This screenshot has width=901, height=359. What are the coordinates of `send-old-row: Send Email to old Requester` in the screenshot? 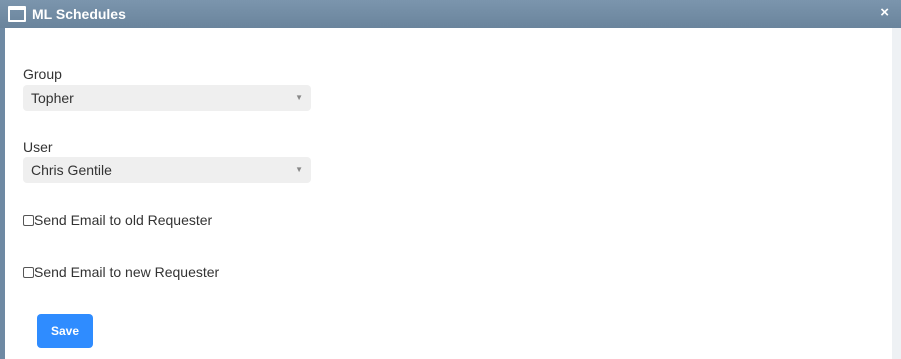 It's located at (117, 220).